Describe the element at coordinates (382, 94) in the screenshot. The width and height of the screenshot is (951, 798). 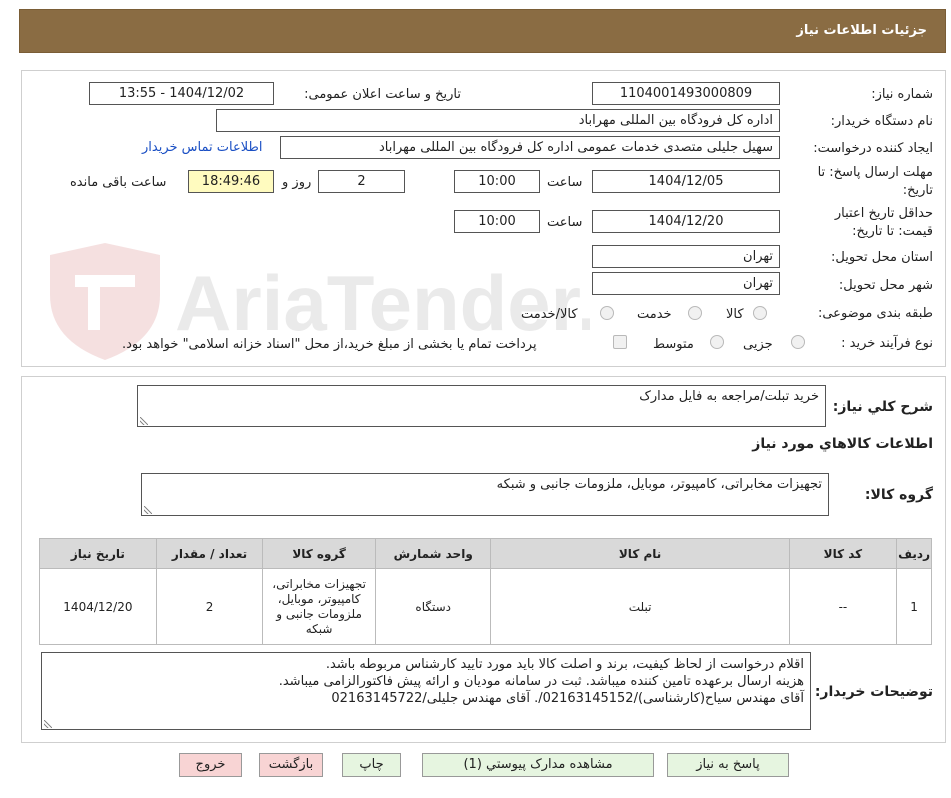
I see `announce-label: تاریخ و ساعت اعلان عمومی:` at that location.